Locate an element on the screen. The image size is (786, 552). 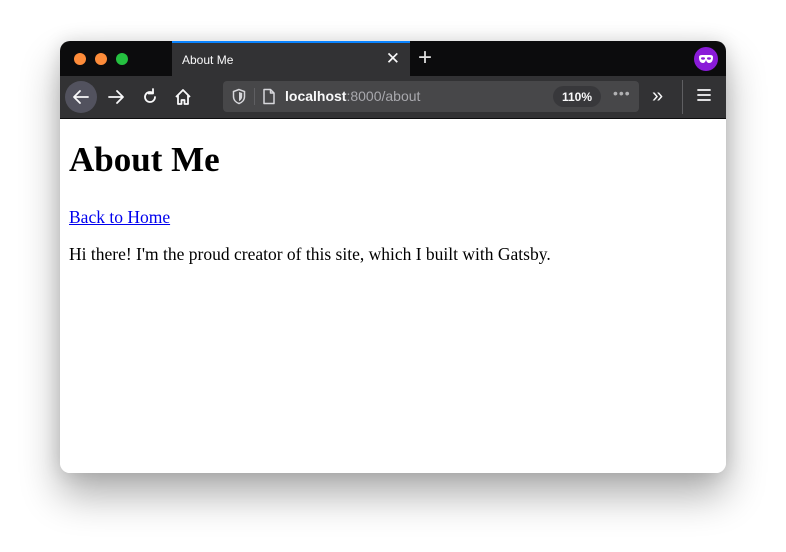
navigation-toolbar: localhost:8000/about 110% ••• » is located at coordinates (393, 97).